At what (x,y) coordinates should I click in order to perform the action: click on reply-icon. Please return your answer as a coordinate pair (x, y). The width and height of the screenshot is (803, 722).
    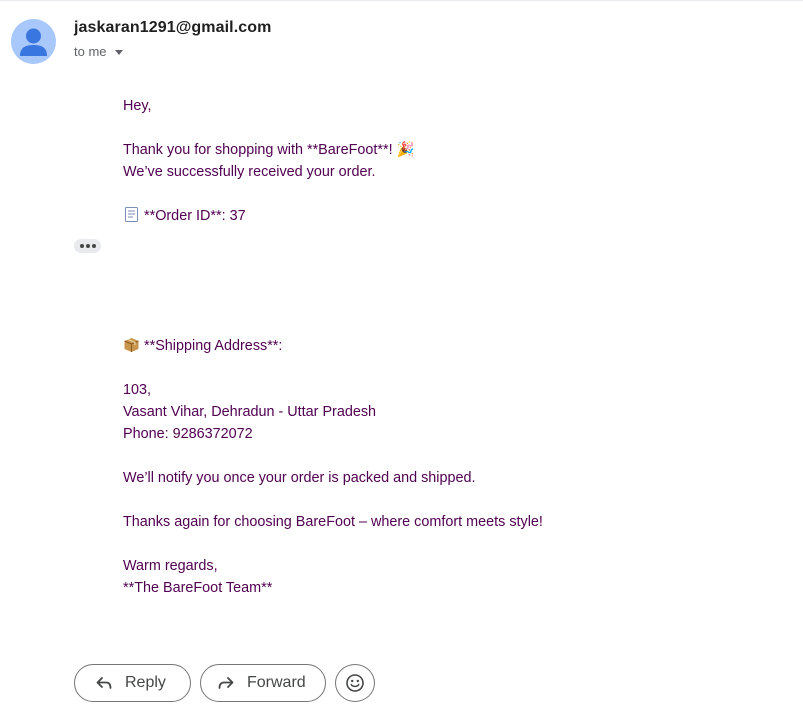
    Looking at the image, I should click on (104, 683).